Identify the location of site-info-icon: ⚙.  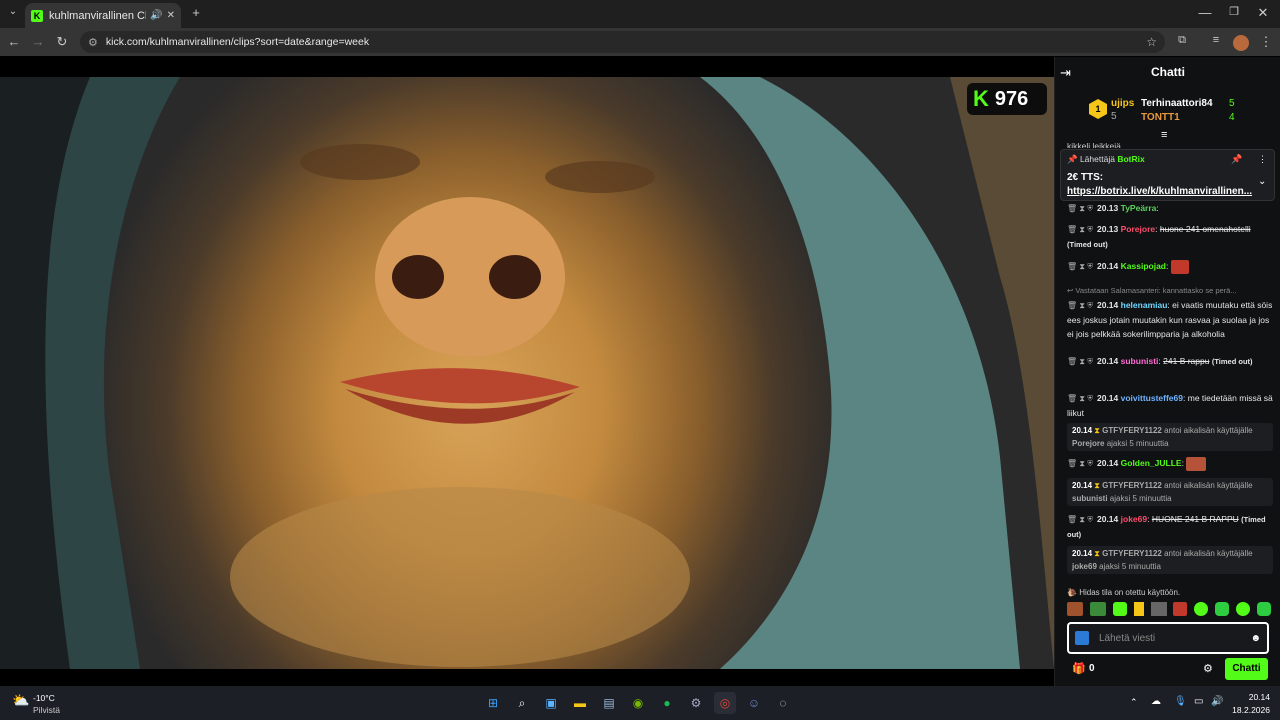
(93, 42).